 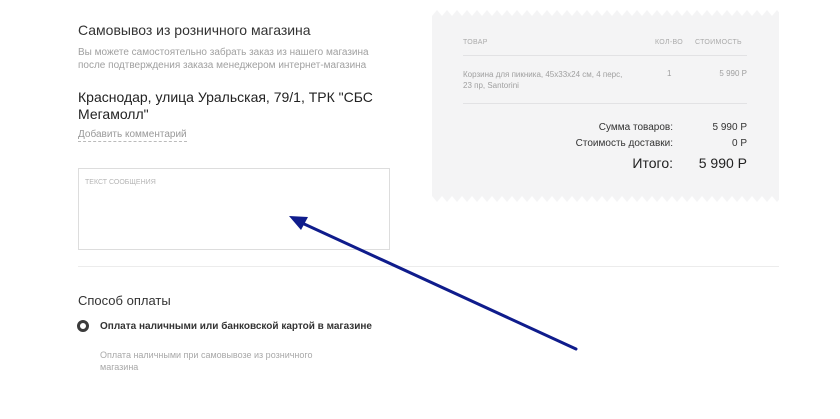 What do you see at coordinates (669, 73) in the screenshot?
I see `item-qty: 1` at bounding box center [669, 73].